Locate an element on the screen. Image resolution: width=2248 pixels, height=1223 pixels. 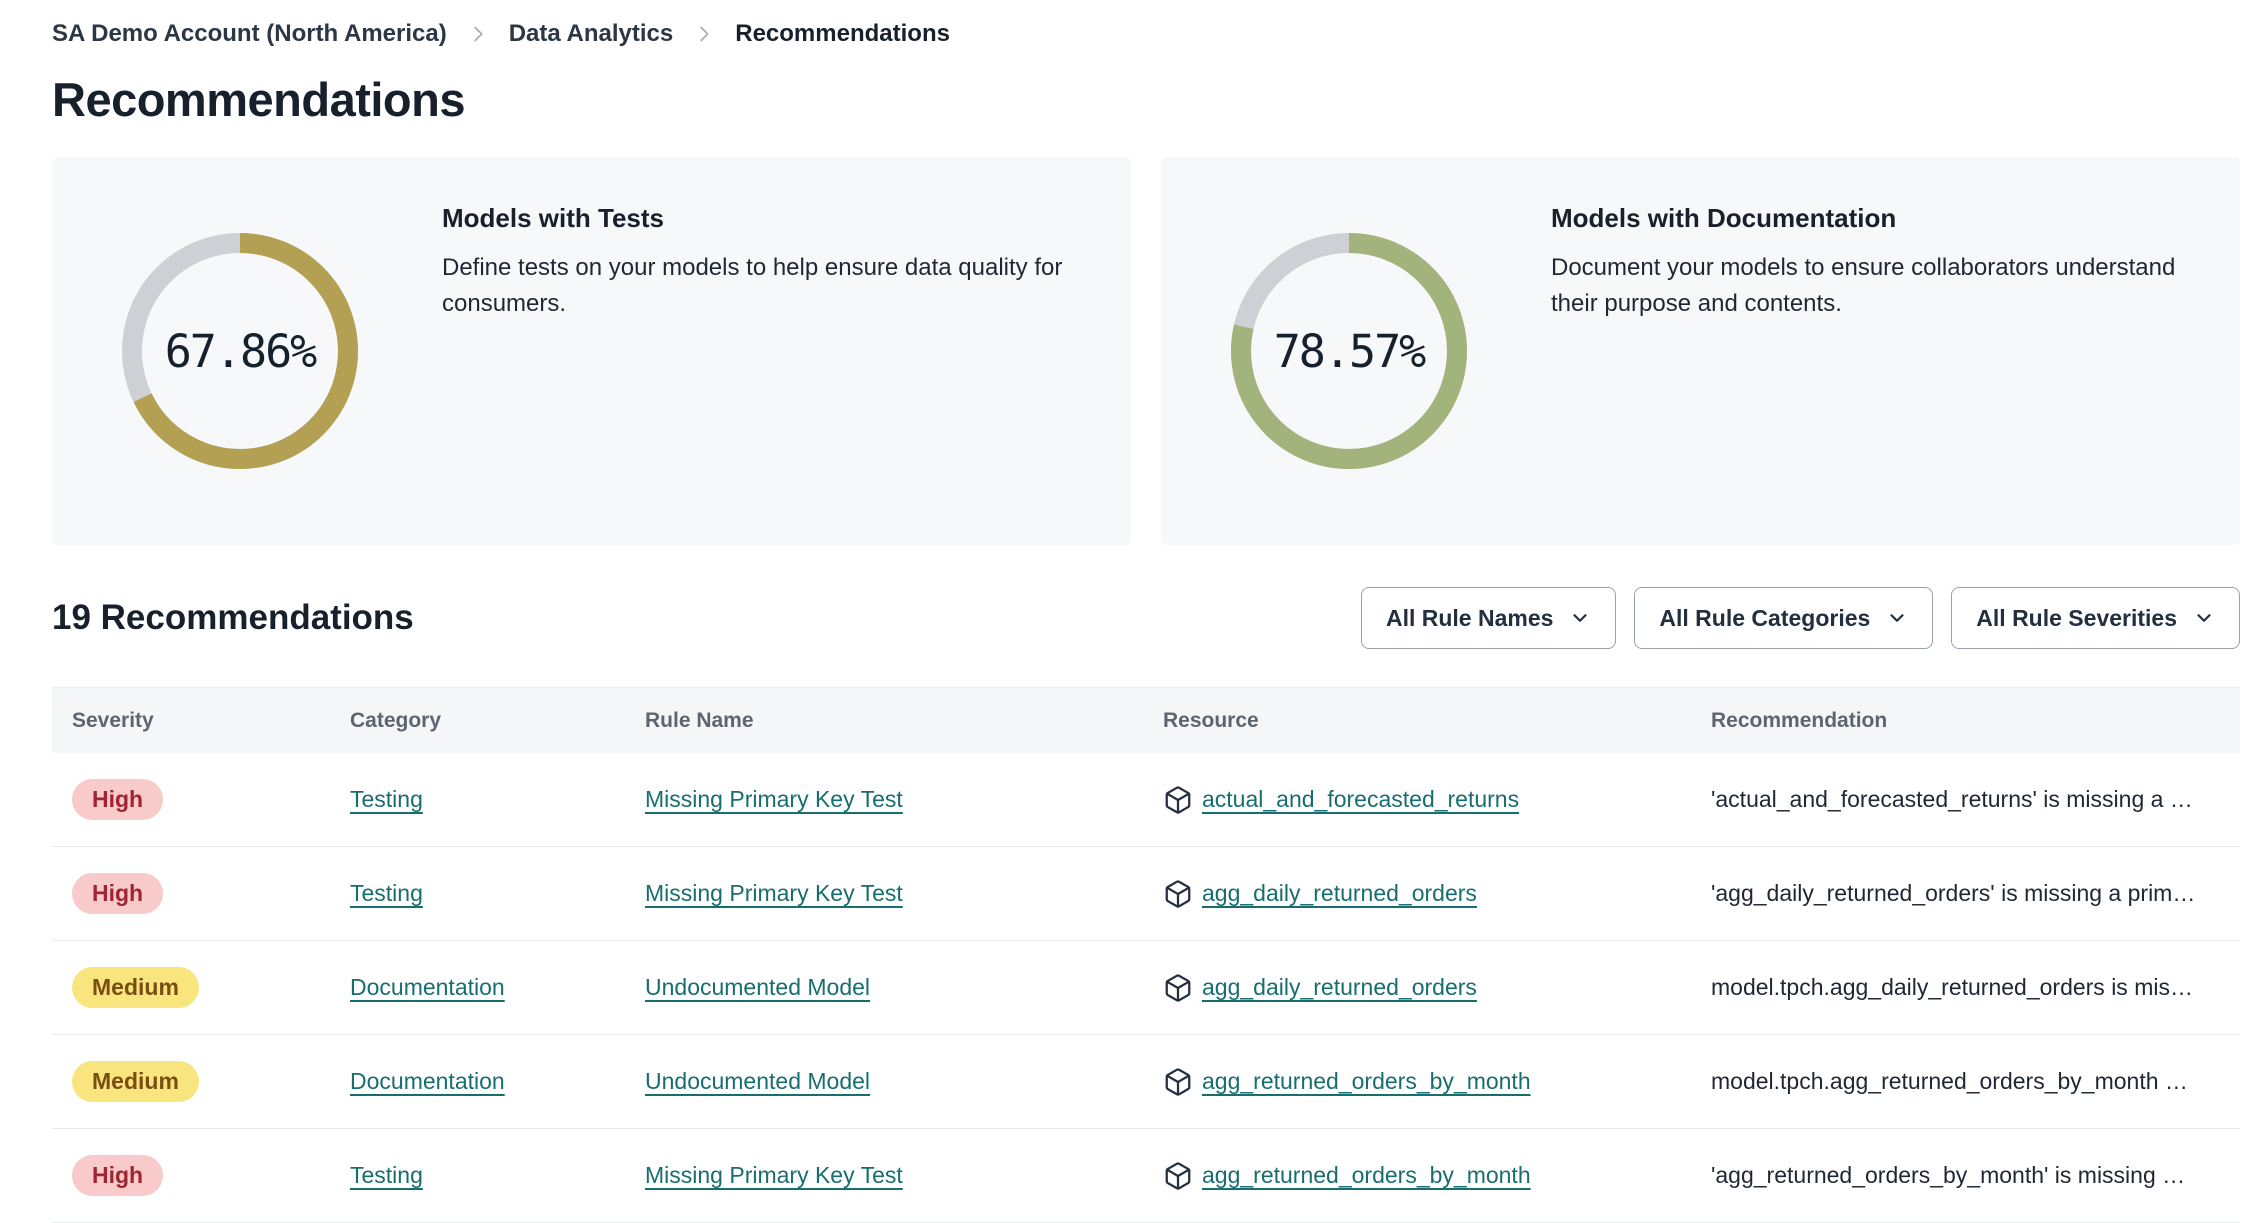
filter-rule-names-dropdown: All Rule Names is located at coordinates (1488, 618).